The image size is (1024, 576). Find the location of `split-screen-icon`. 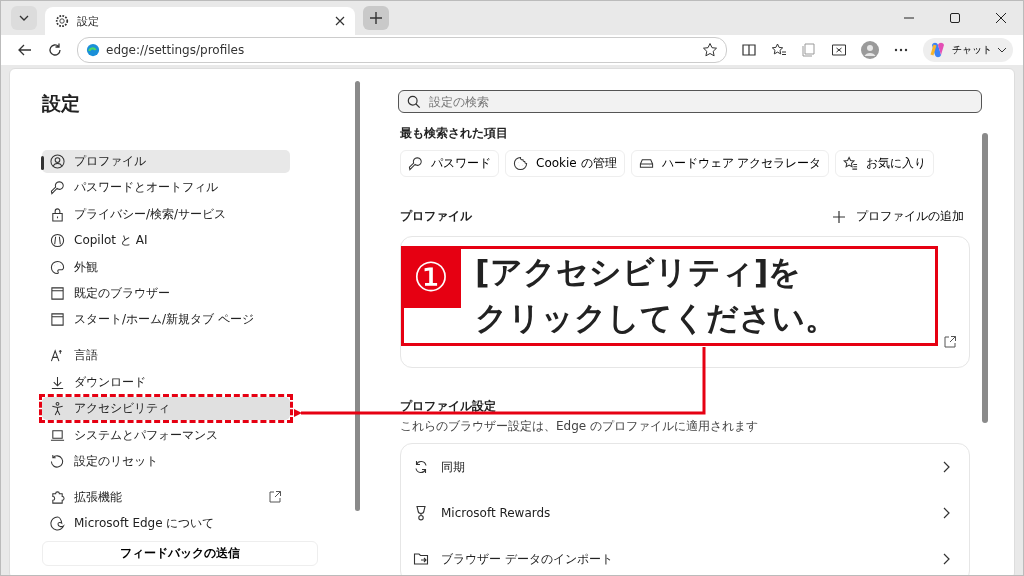

split-screen-icon is located at coordinates (749, 50).